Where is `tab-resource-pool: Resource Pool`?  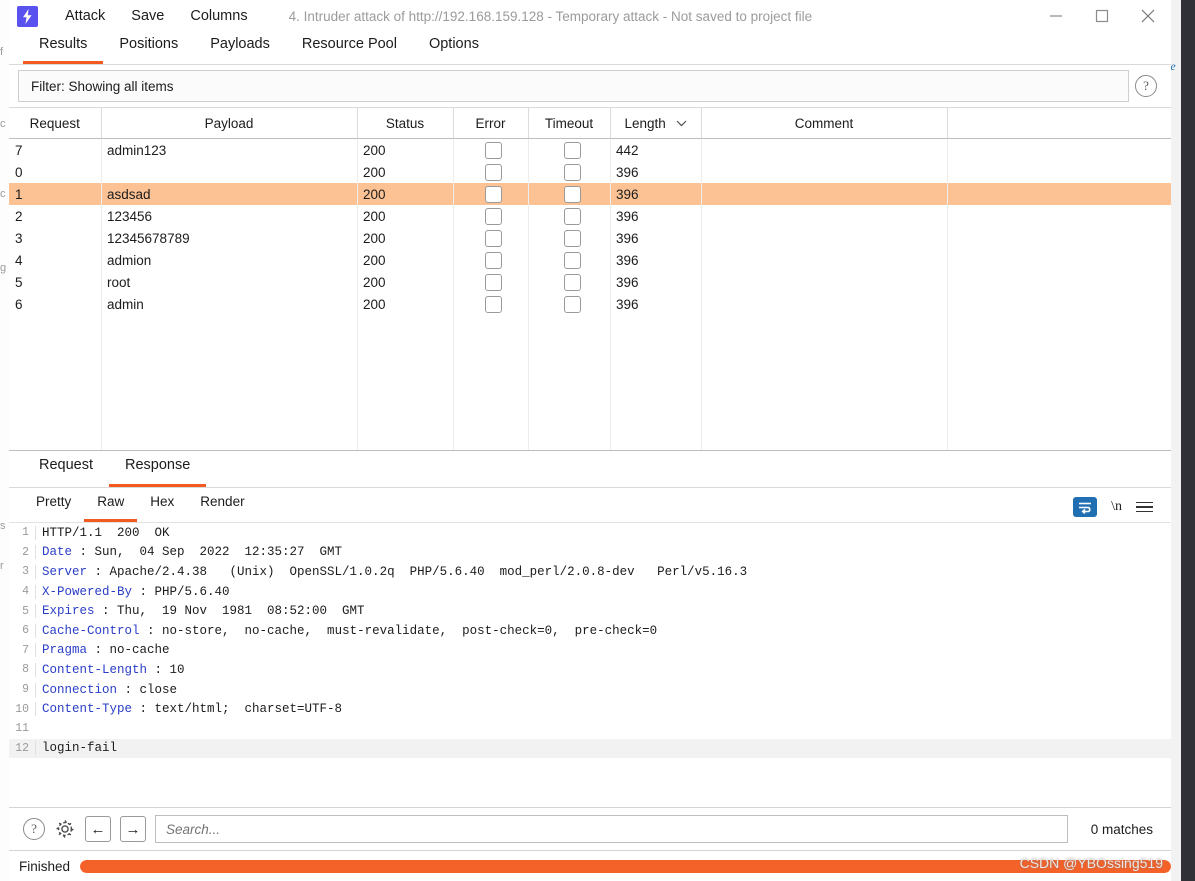
tab-resource-pool: Resource Pool is located at coordinates (349, 47).